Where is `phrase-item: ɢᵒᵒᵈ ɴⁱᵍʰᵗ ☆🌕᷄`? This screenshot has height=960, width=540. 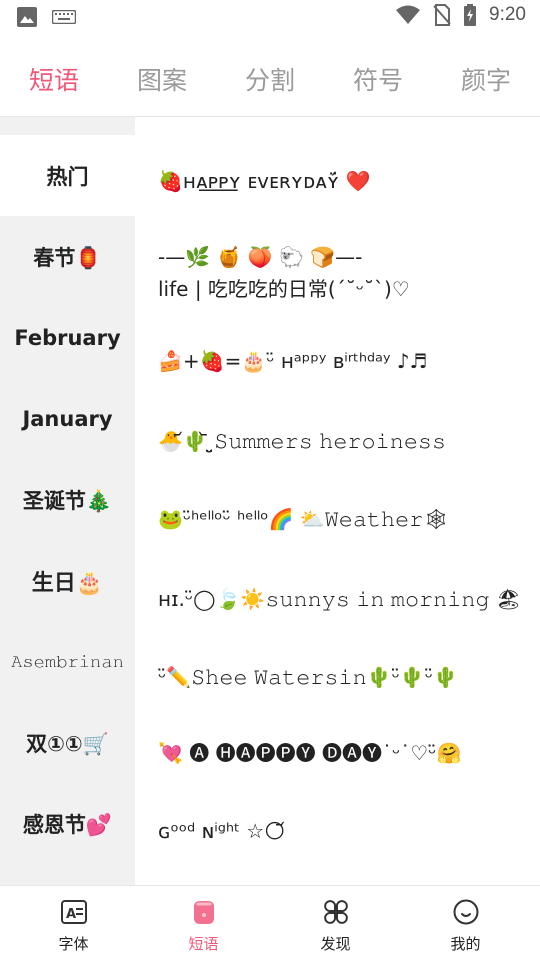 phrase-item: ɢᵒᵒᵈ ɴⁱᵍʰᵗ ☆🌕᷄ is located at coordinates (343, 831).